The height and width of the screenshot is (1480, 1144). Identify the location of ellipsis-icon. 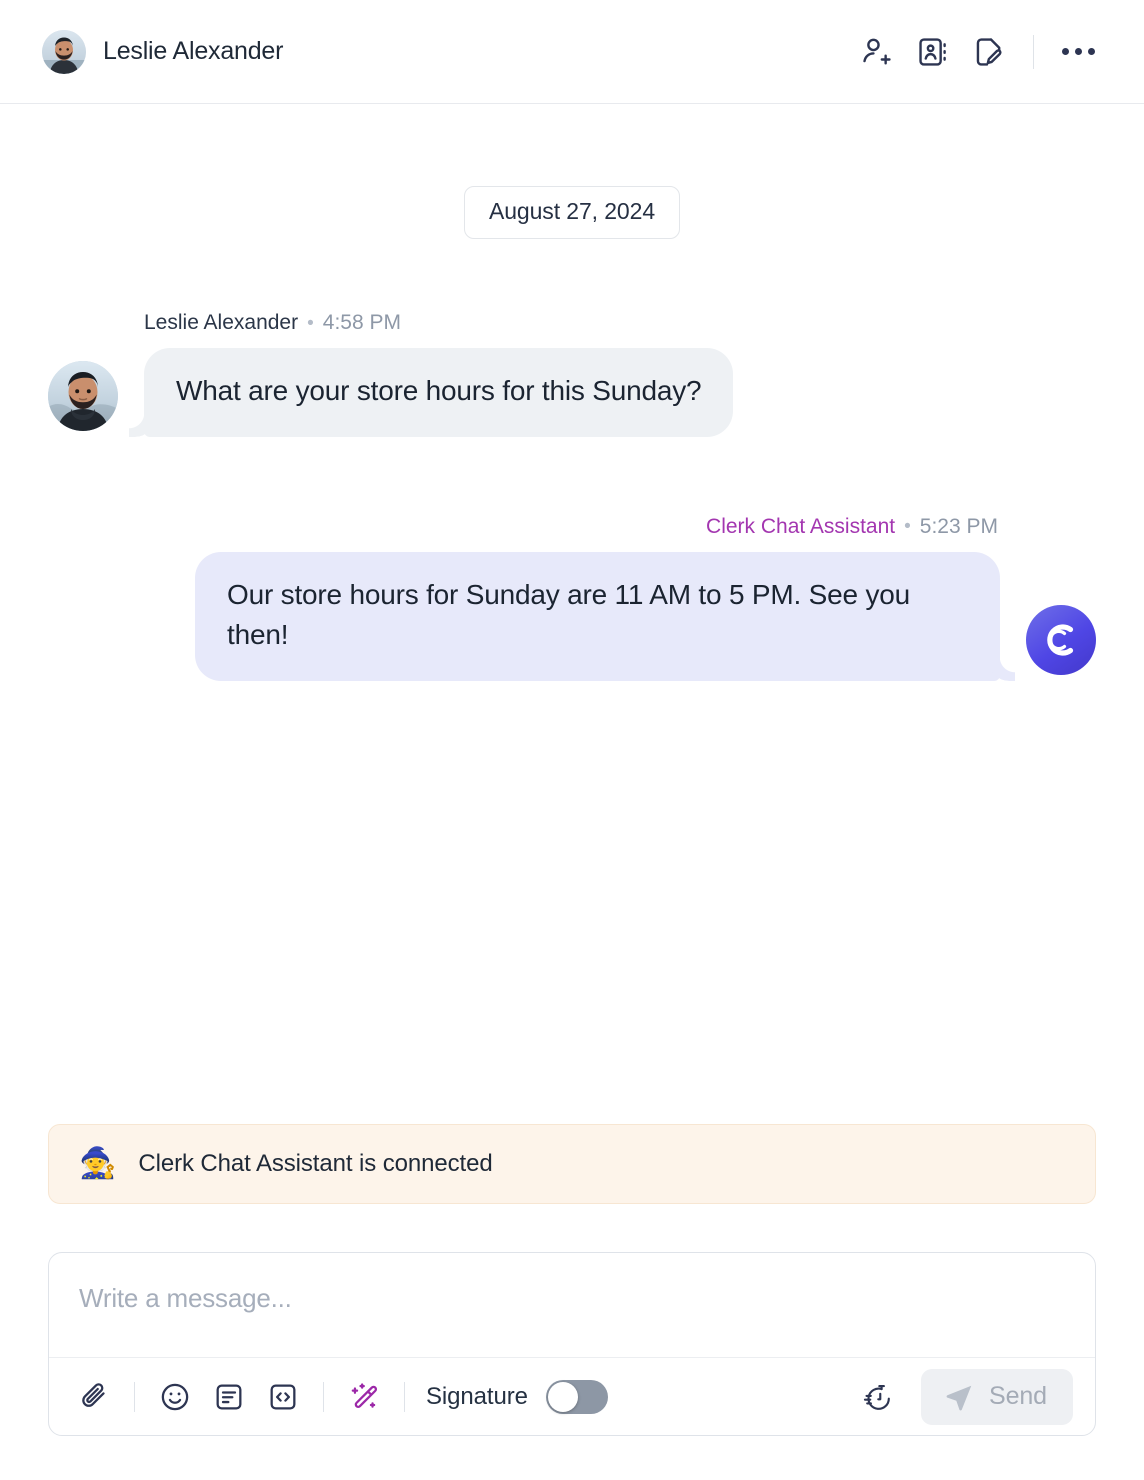
(1078, 51).